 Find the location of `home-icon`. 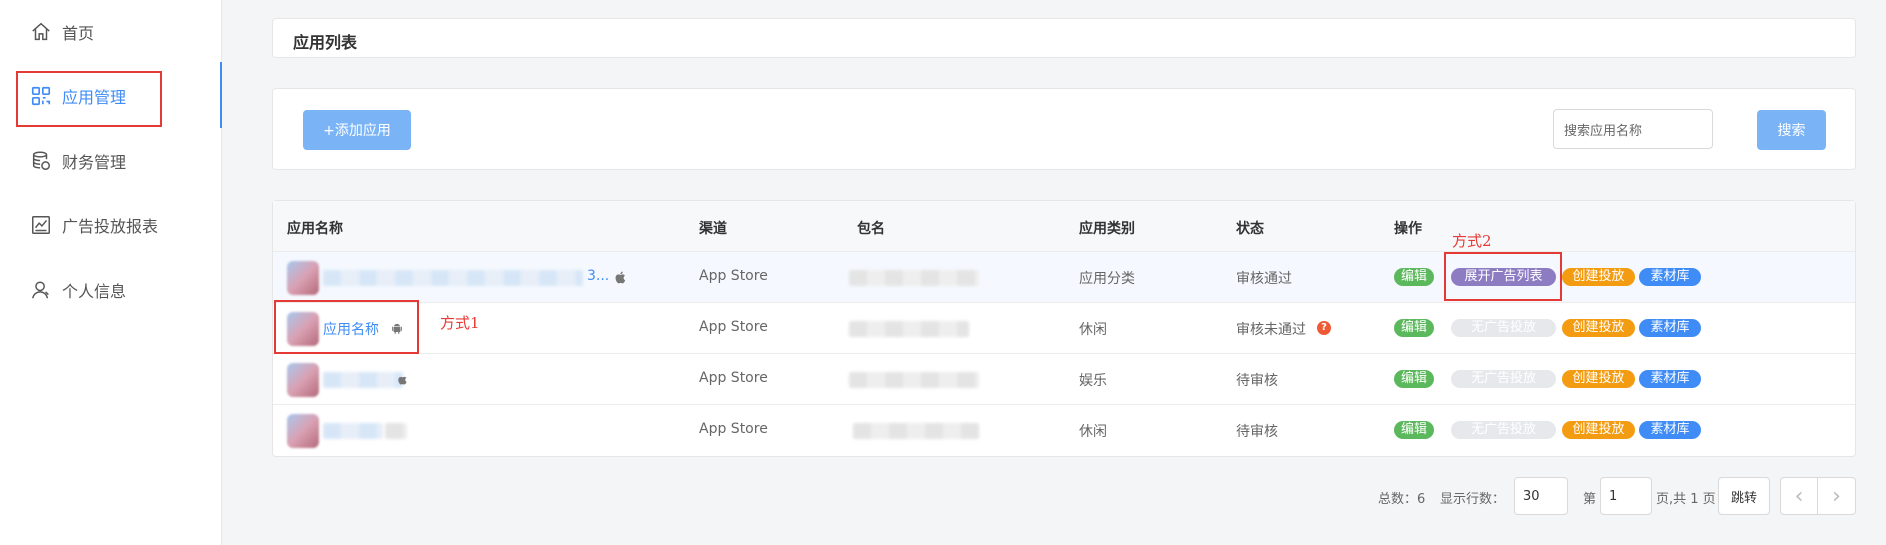

home-icon is located at coordinates (41, 31).